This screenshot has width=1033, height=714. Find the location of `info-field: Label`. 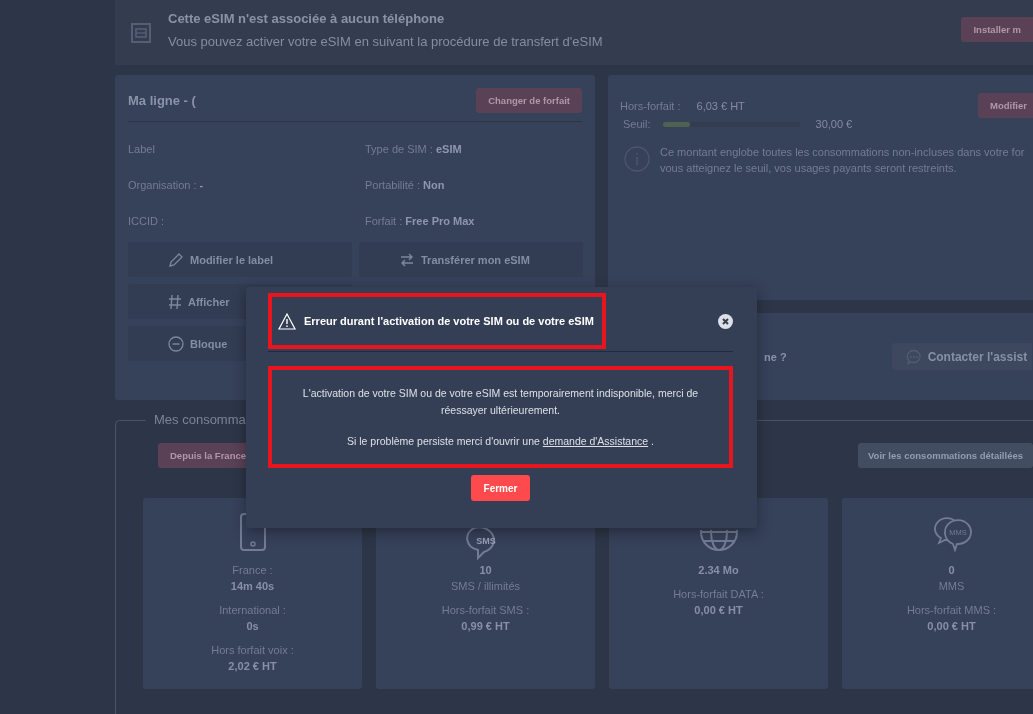

info-field: Label is located at coordinates (246, 149).